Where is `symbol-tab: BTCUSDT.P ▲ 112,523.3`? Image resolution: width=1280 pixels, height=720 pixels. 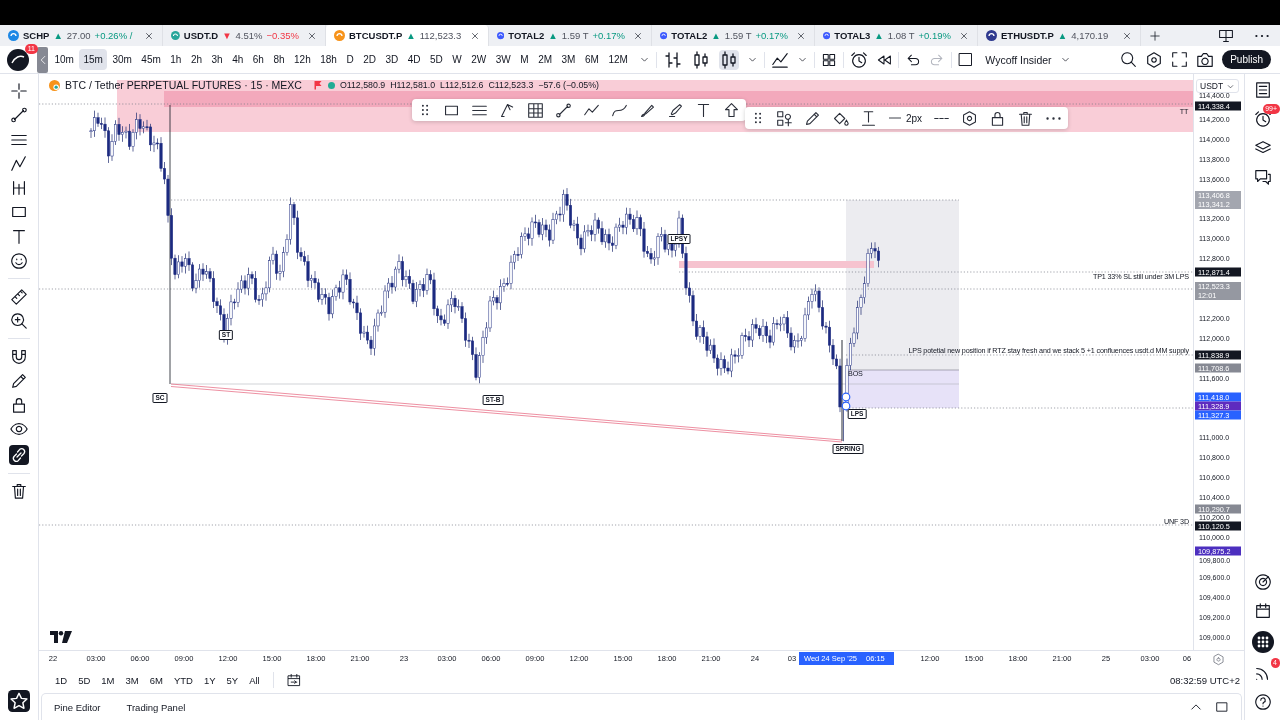
symbol-tab: BTCUSDT.P ▲ 112,523.3 is located at coordinates (407, 35).